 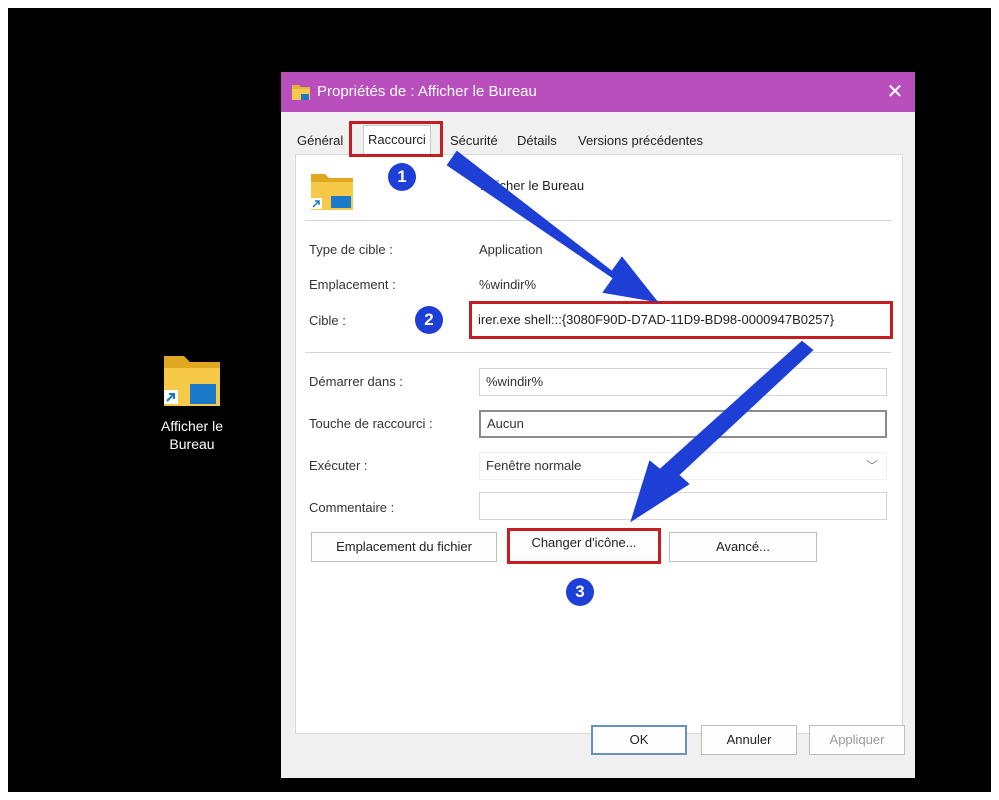 What do you see at coordinates (683, 506) in the screenshot?
I see `comment-input` at bounding box center [683, 506].